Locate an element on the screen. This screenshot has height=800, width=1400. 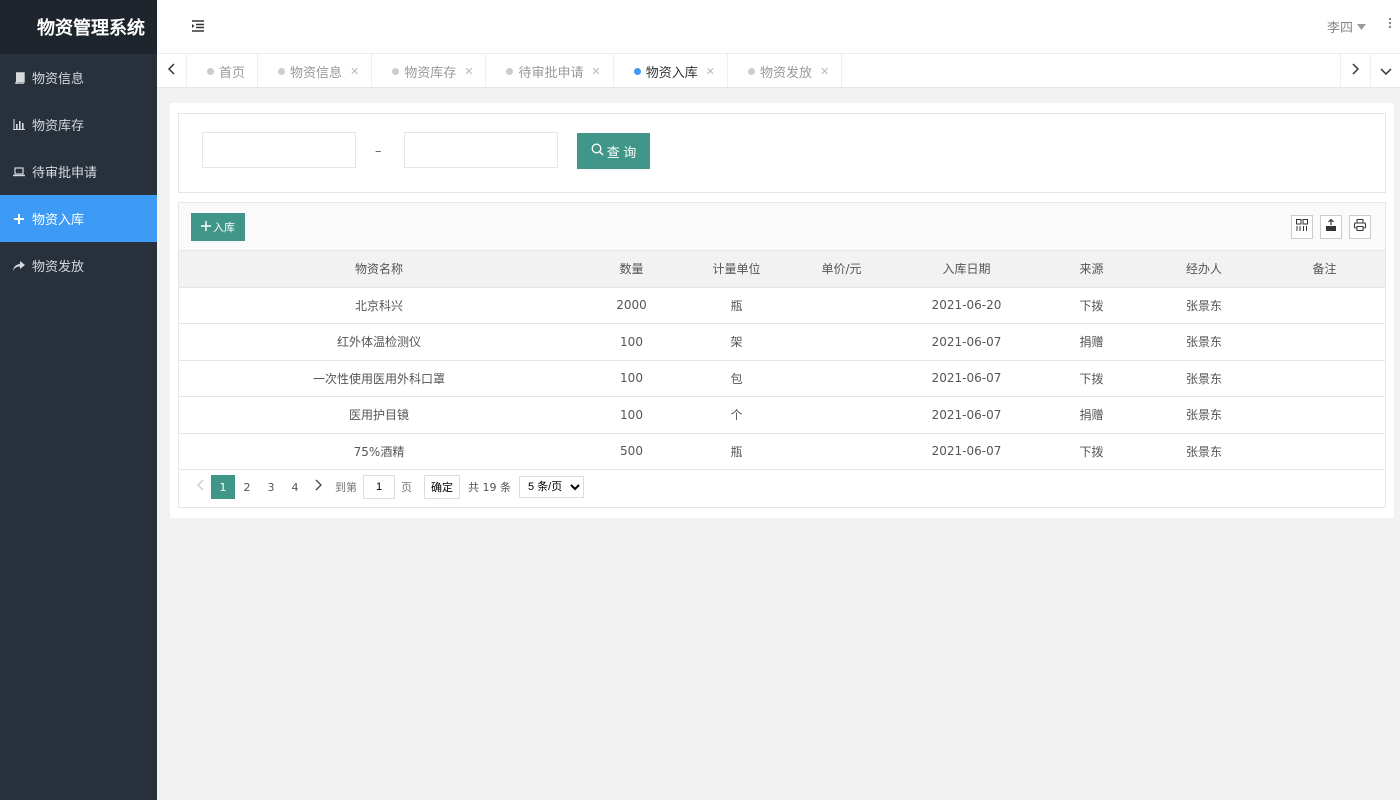
goto-page-input is located at coordinates (379, 487).